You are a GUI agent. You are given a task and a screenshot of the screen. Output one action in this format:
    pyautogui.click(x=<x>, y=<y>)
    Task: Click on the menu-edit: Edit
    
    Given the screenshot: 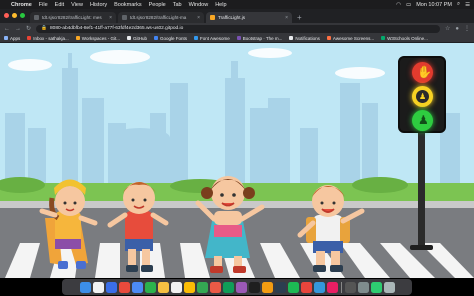 What is the action you would take?
    pyautogui.click(x=59, y=5)
    